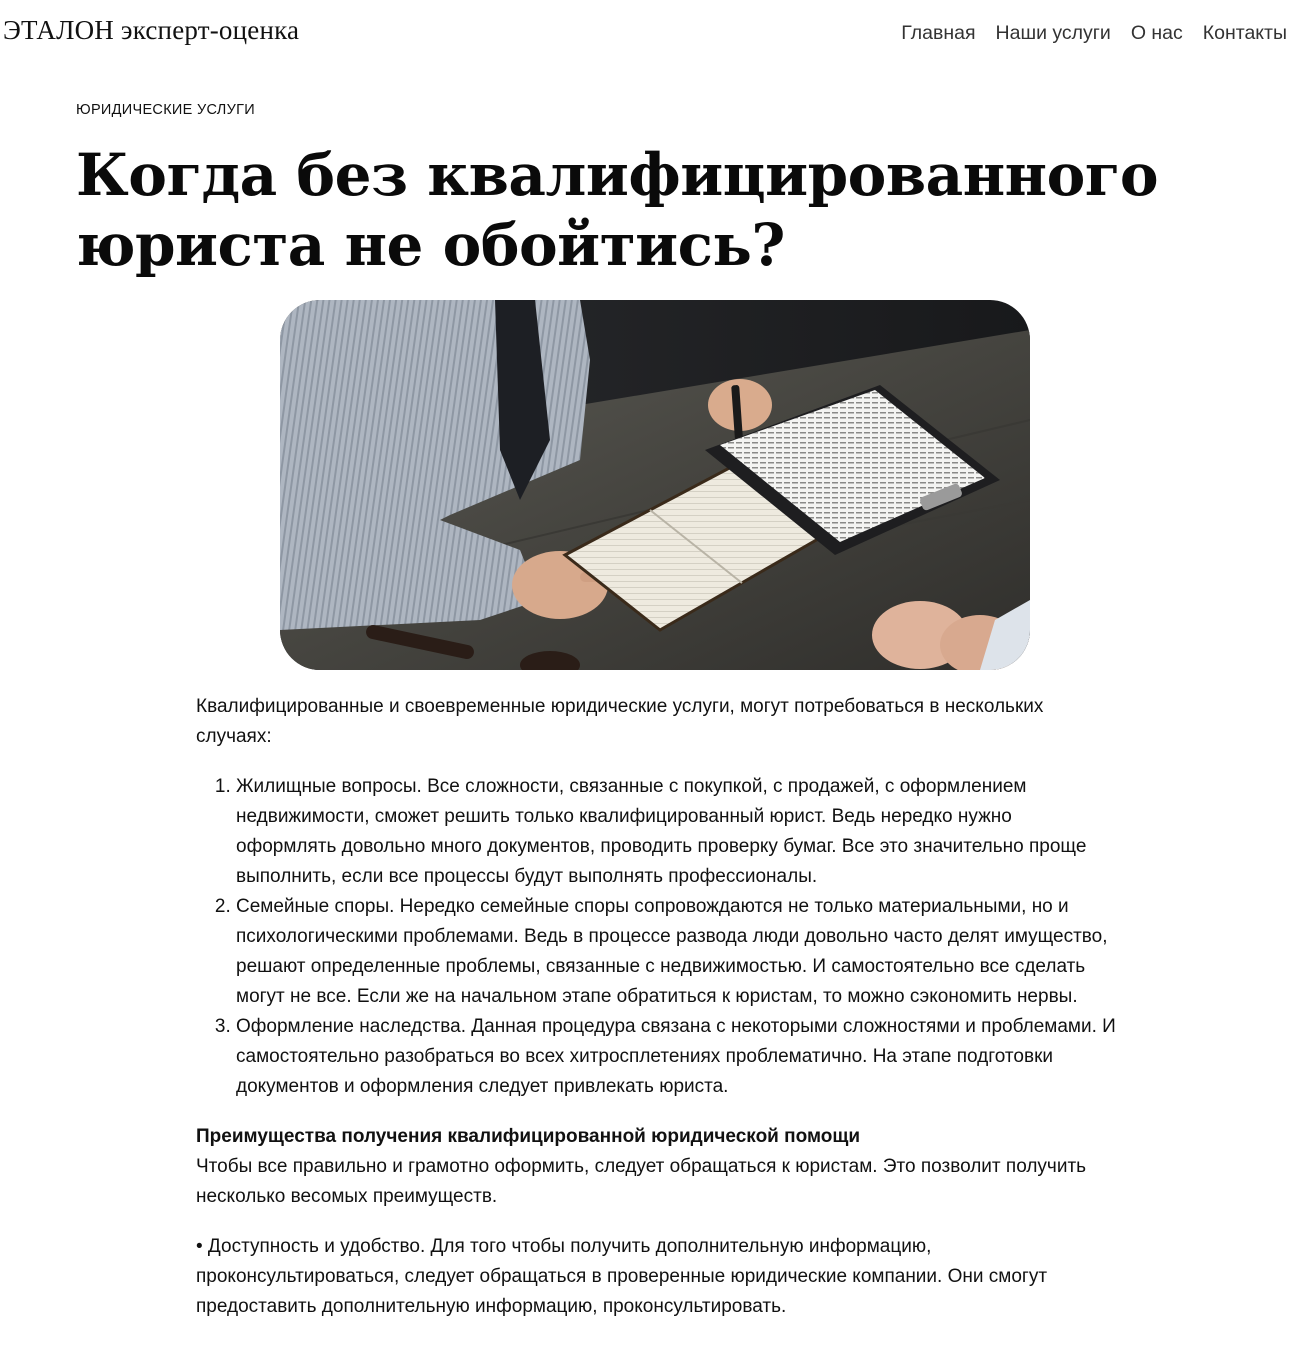 Image resolution: width=1301 pixels, height=1354 pixels. Describe the element at coordinates (938, 33) in the screenshot. I see `nav-home: Главная` at that location.